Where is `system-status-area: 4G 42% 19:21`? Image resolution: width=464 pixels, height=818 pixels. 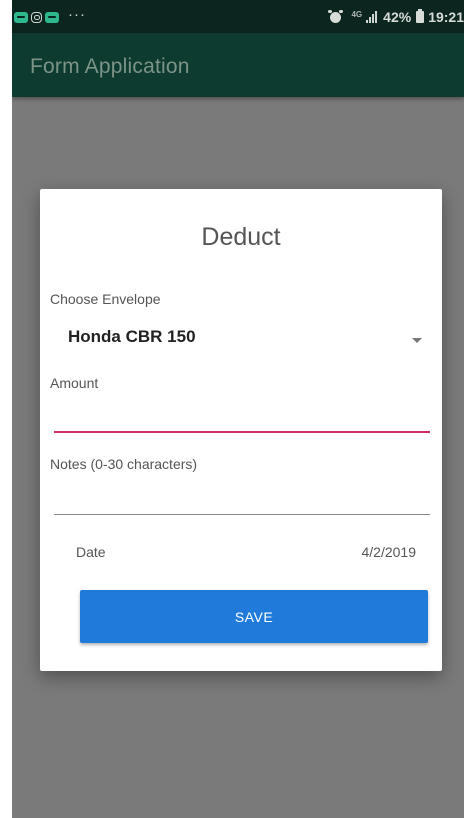 system-status-area: 4G 42% 19:21 is located at coordinates (396, 17).